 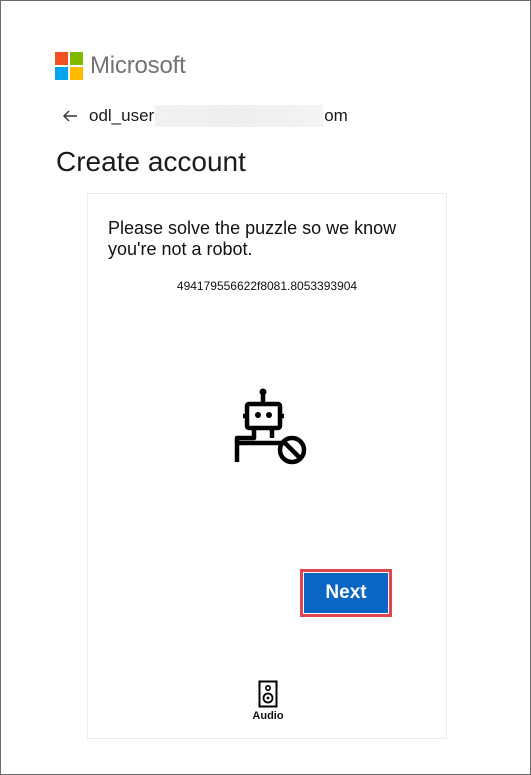 I want to click on robot-blocked-icon, so click(x=270, y=426).